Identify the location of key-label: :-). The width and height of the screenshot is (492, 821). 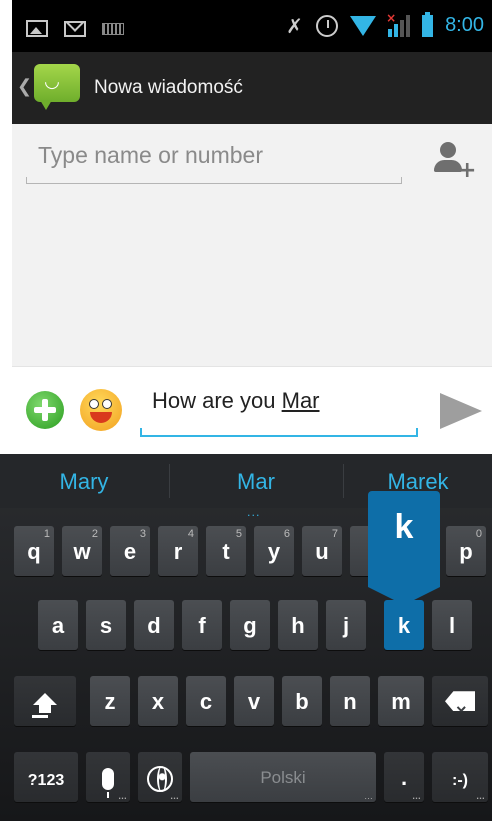
(460, 780).